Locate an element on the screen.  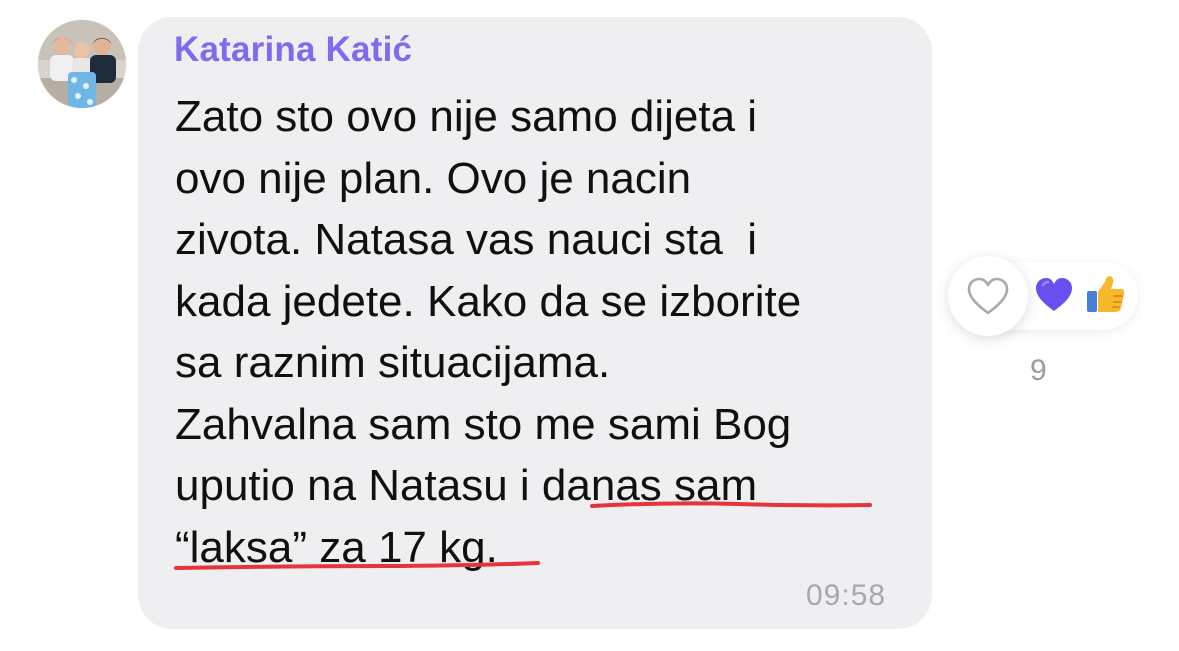
reactions-bar is located at coordinates (1043, 296).